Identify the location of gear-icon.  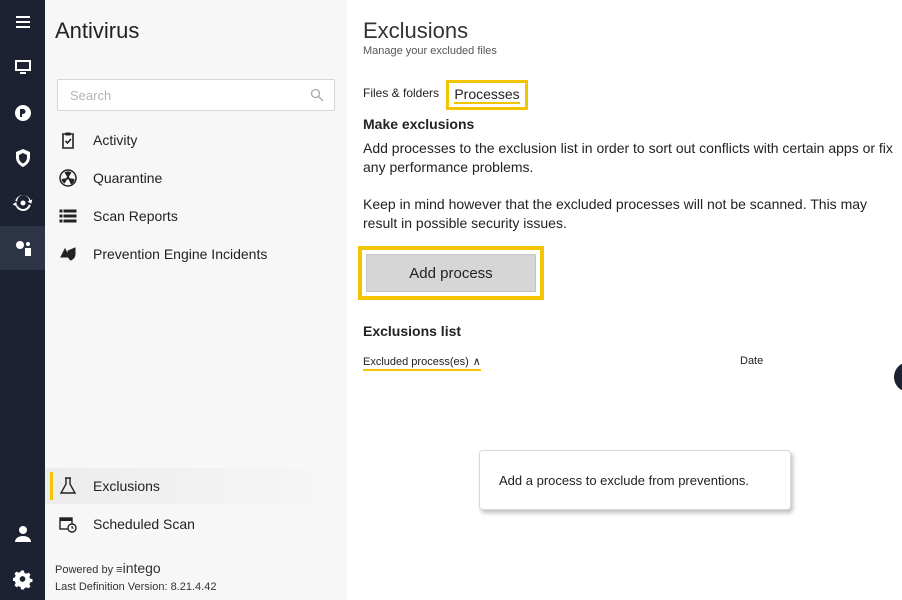
(22, 579).